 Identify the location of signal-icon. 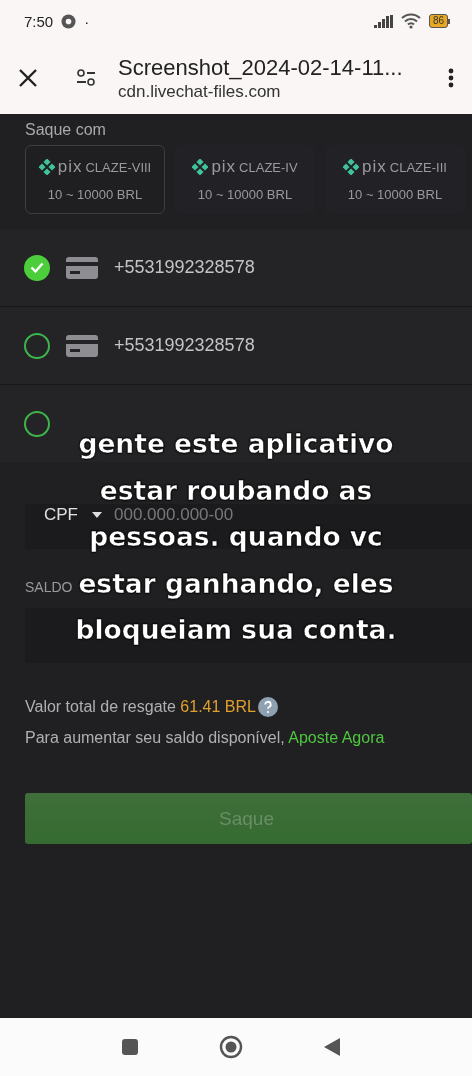
(383, 21).